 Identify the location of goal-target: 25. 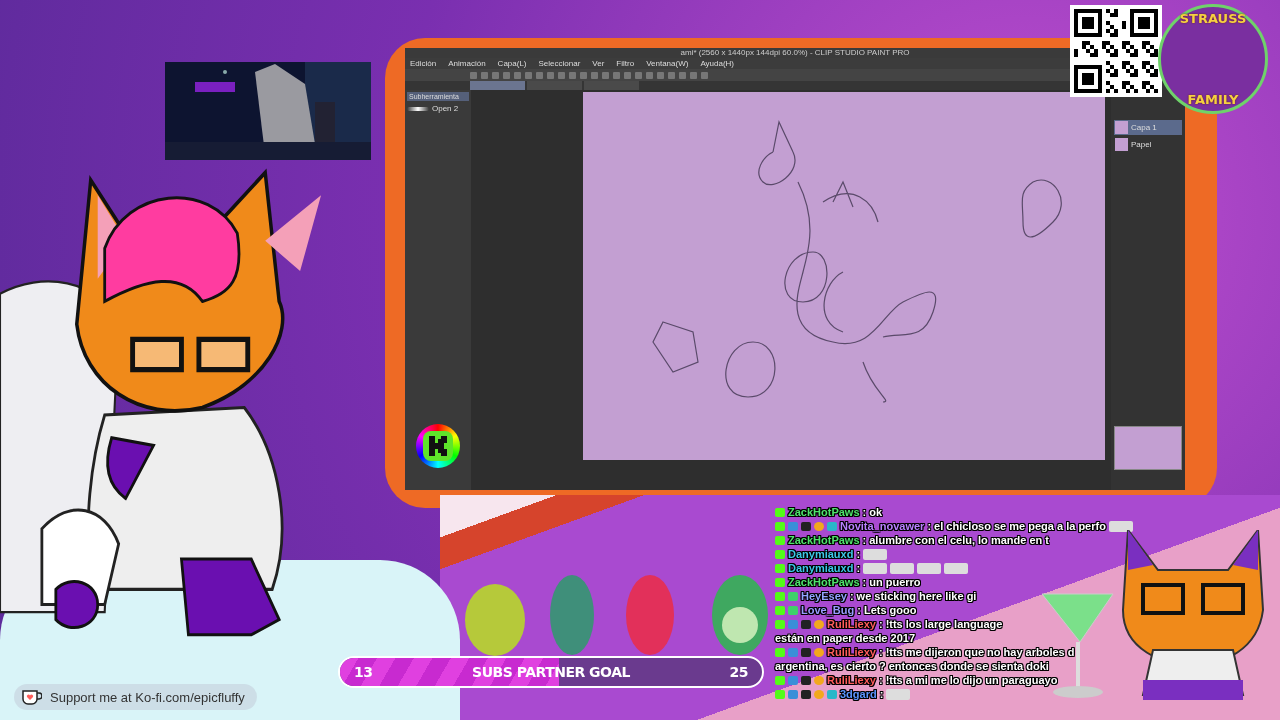
(738, 672).